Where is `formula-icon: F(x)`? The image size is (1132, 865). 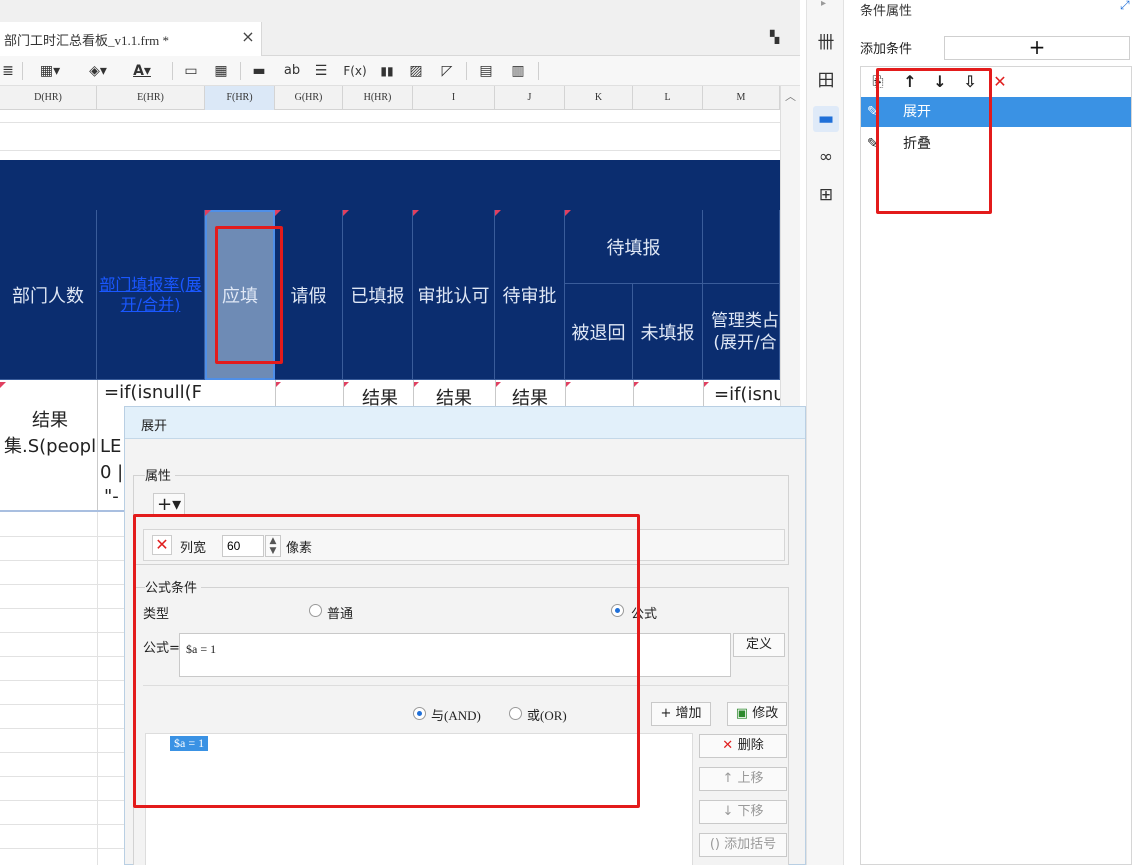
formula-icon: F(x) is located at coordinates (355, 71).